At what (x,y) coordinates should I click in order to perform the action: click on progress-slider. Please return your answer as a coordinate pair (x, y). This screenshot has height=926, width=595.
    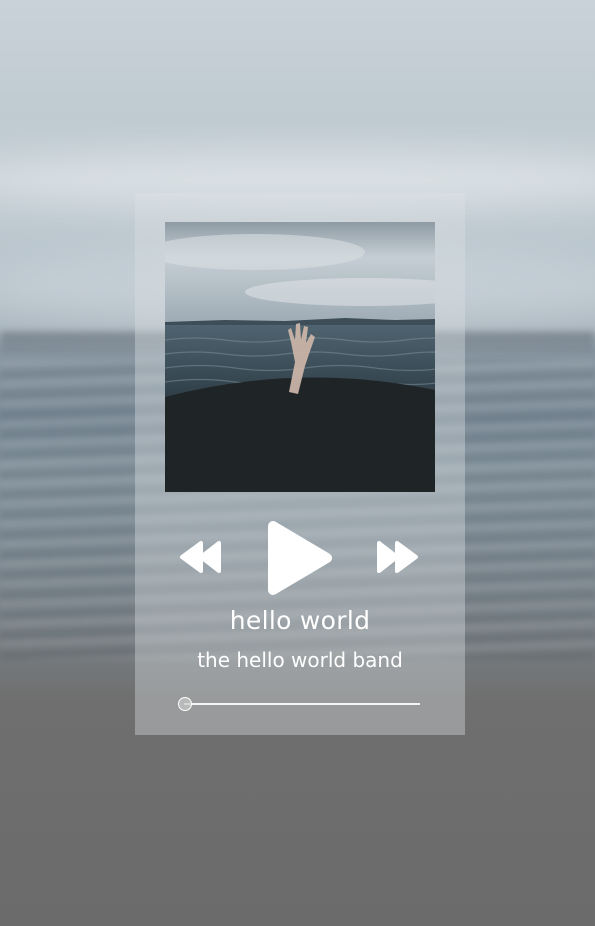
    Looking at the image, I should click on (300, 704).